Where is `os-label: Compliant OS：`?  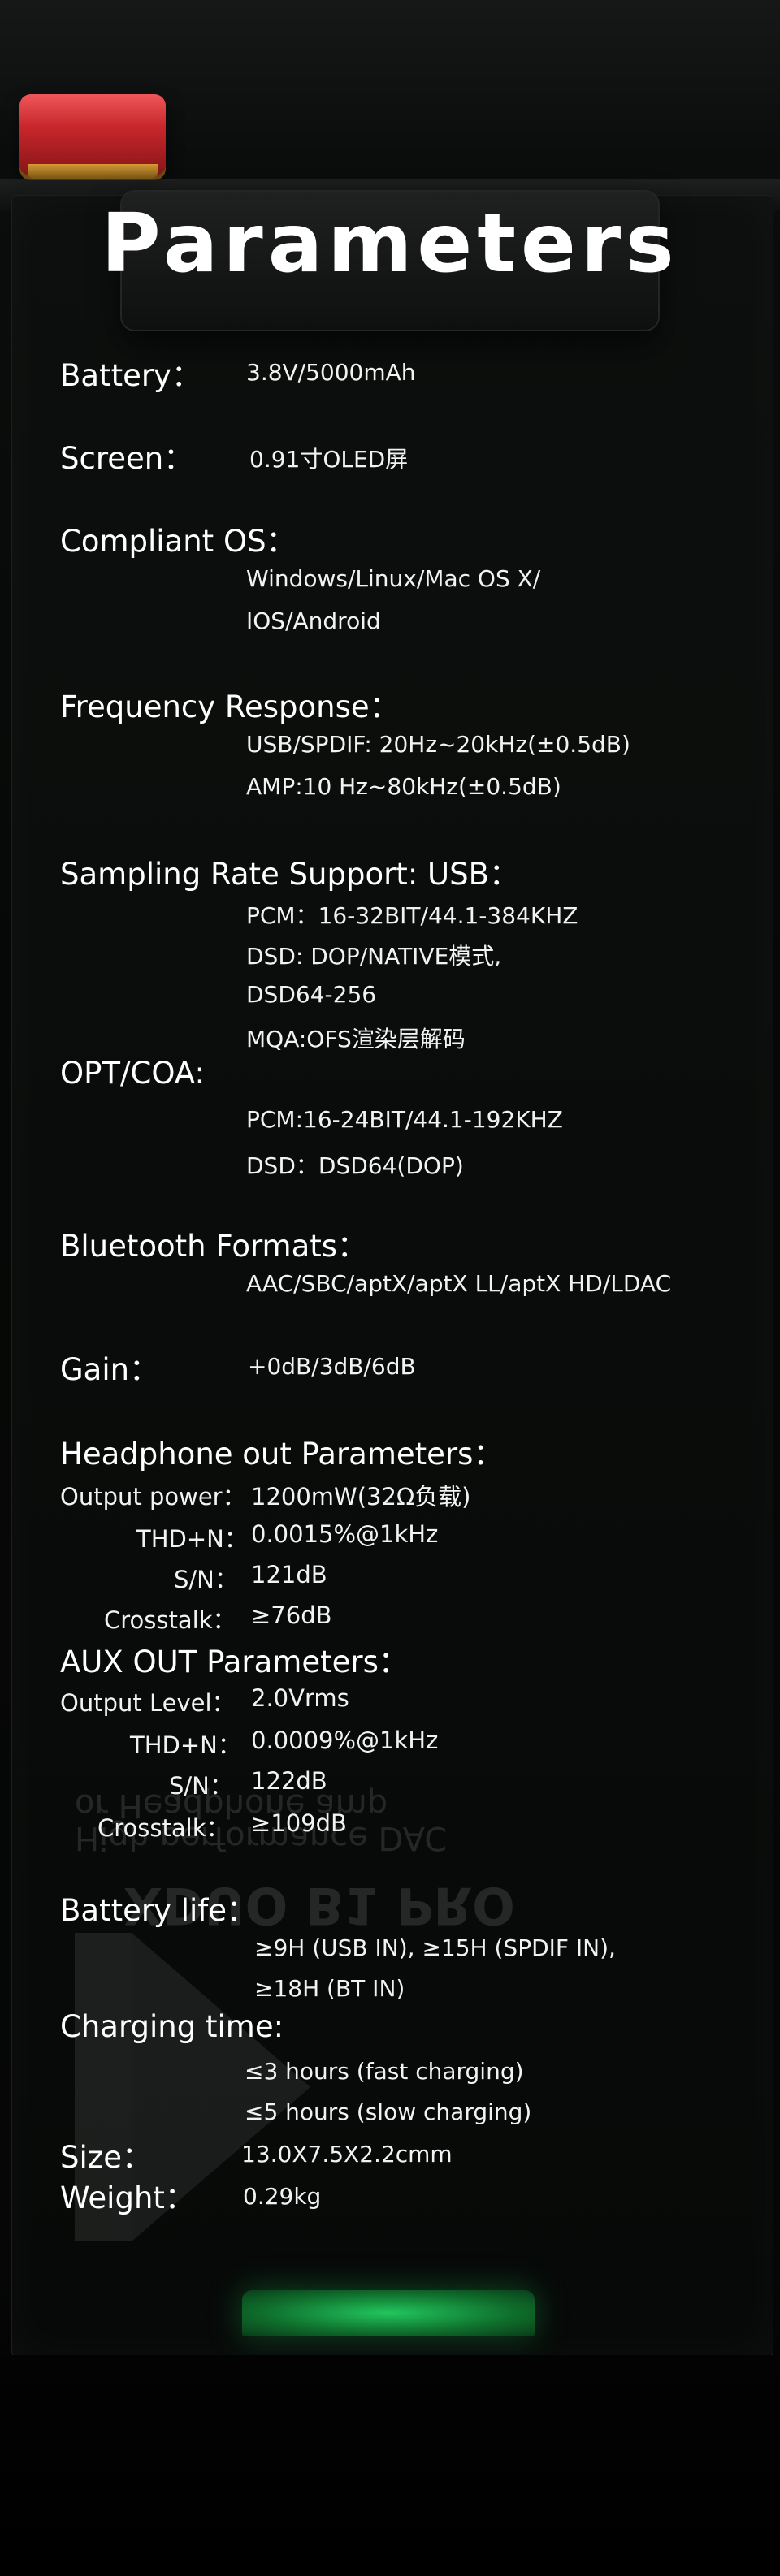 os-label: Compliant OS： is located at coordinates (178, 541).